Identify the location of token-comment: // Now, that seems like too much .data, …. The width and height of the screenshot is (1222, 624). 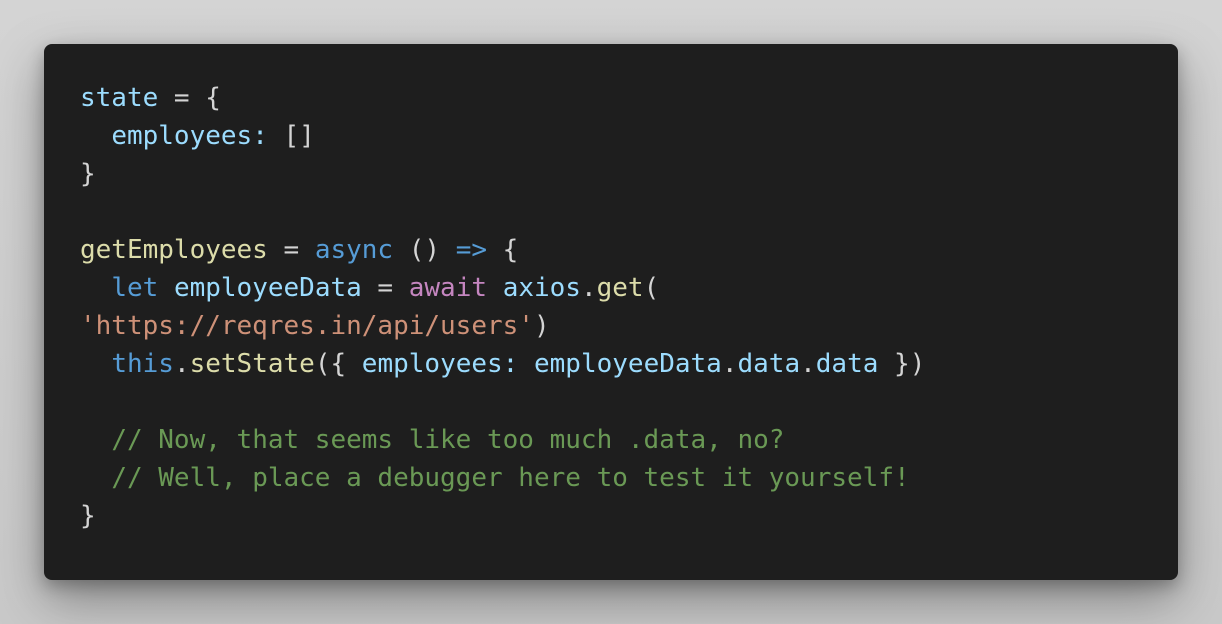
(448, 440).